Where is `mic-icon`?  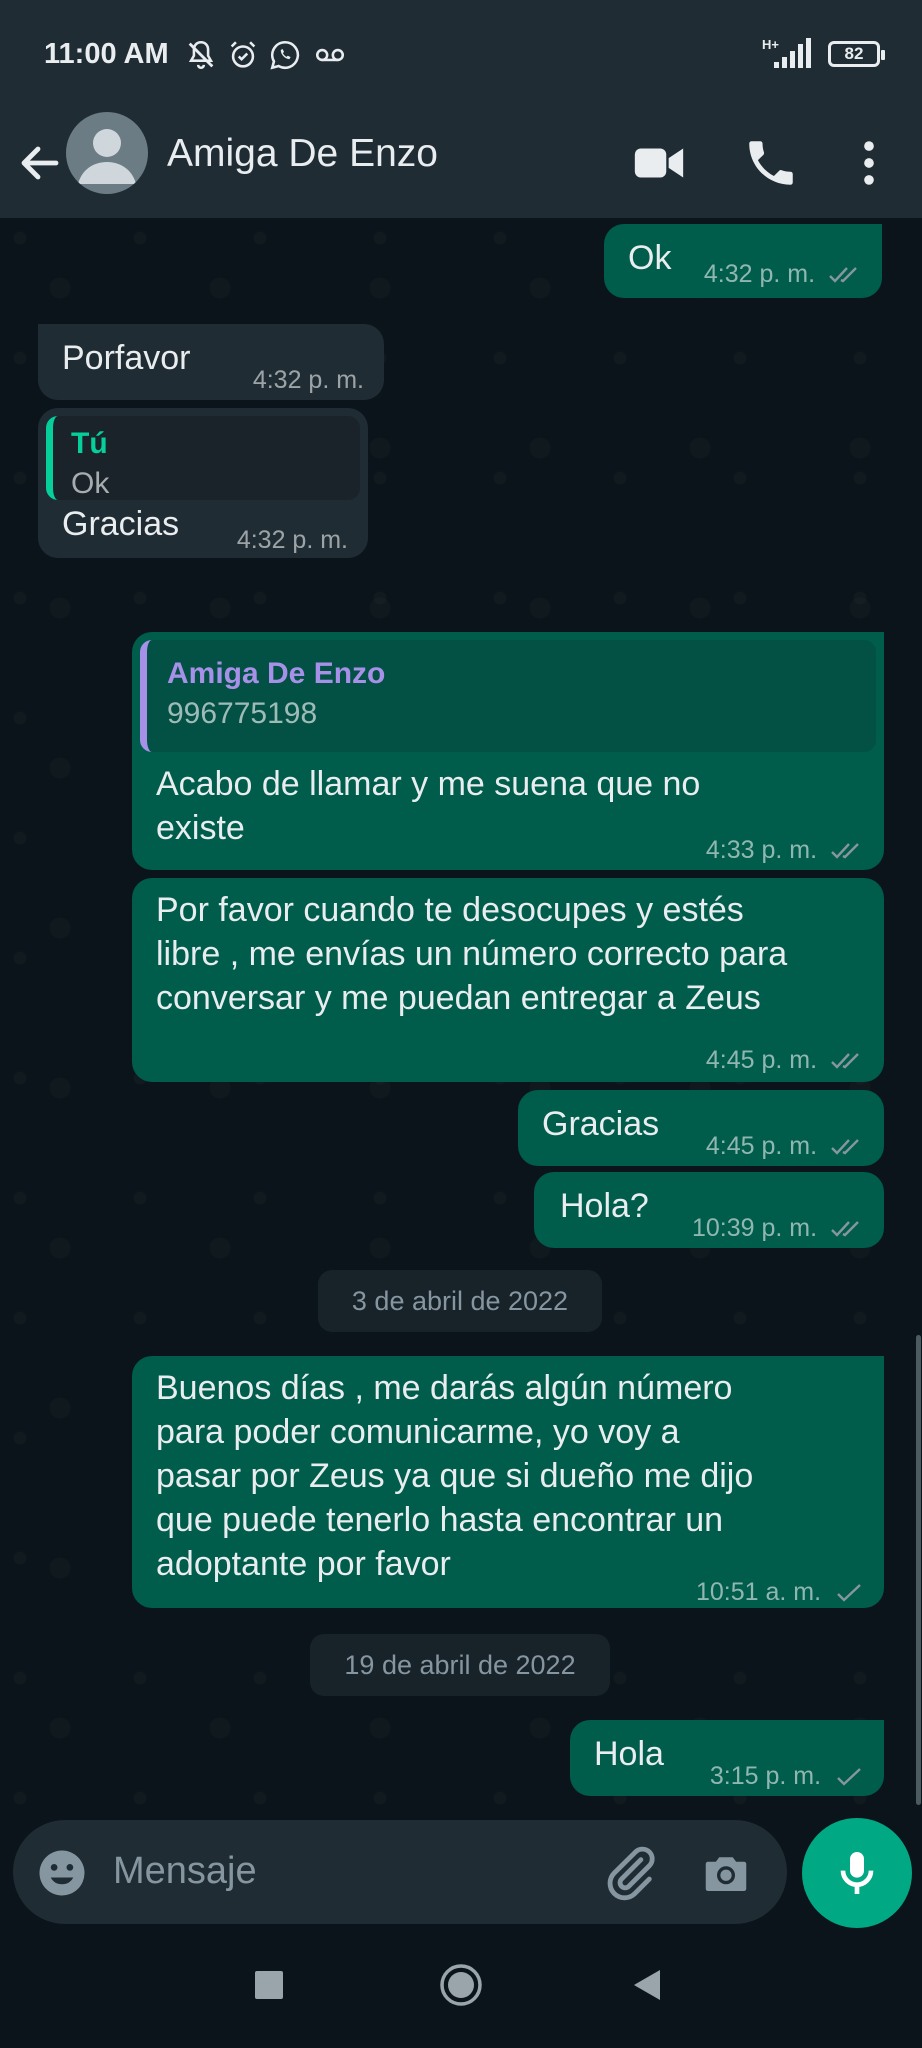 mic-icon is located at coordinates (857, 1873).